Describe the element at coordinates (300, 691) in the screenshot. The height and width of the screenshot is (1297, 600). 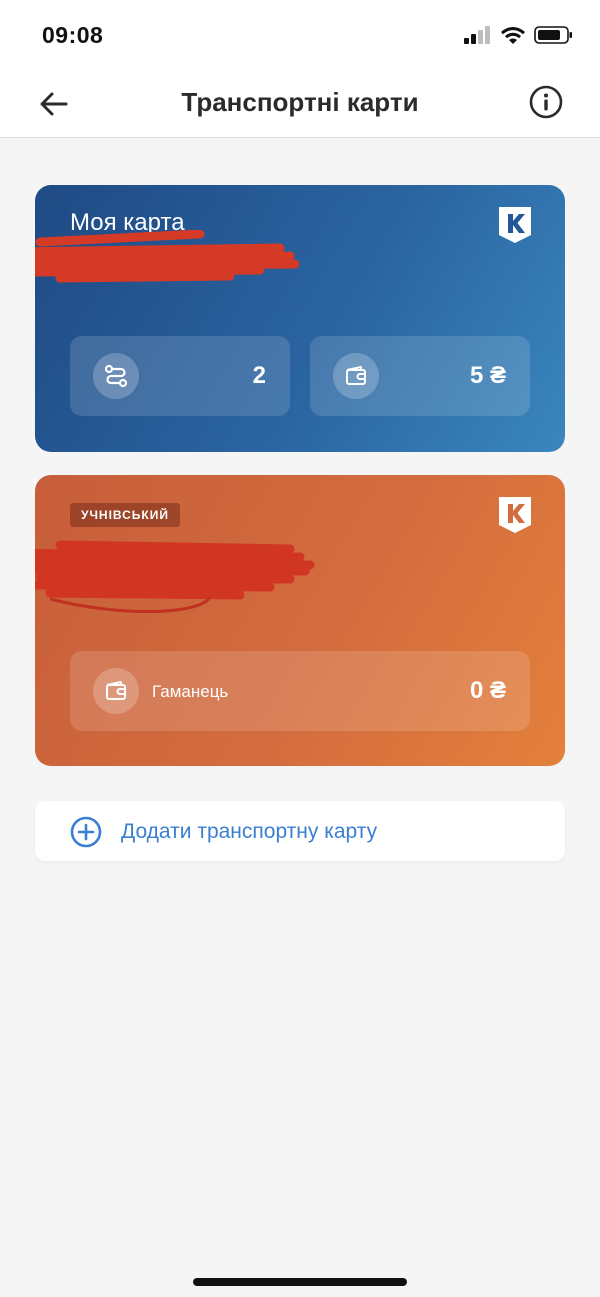
I see `wallet-tile: Гаманець 0 ₴` at that location.